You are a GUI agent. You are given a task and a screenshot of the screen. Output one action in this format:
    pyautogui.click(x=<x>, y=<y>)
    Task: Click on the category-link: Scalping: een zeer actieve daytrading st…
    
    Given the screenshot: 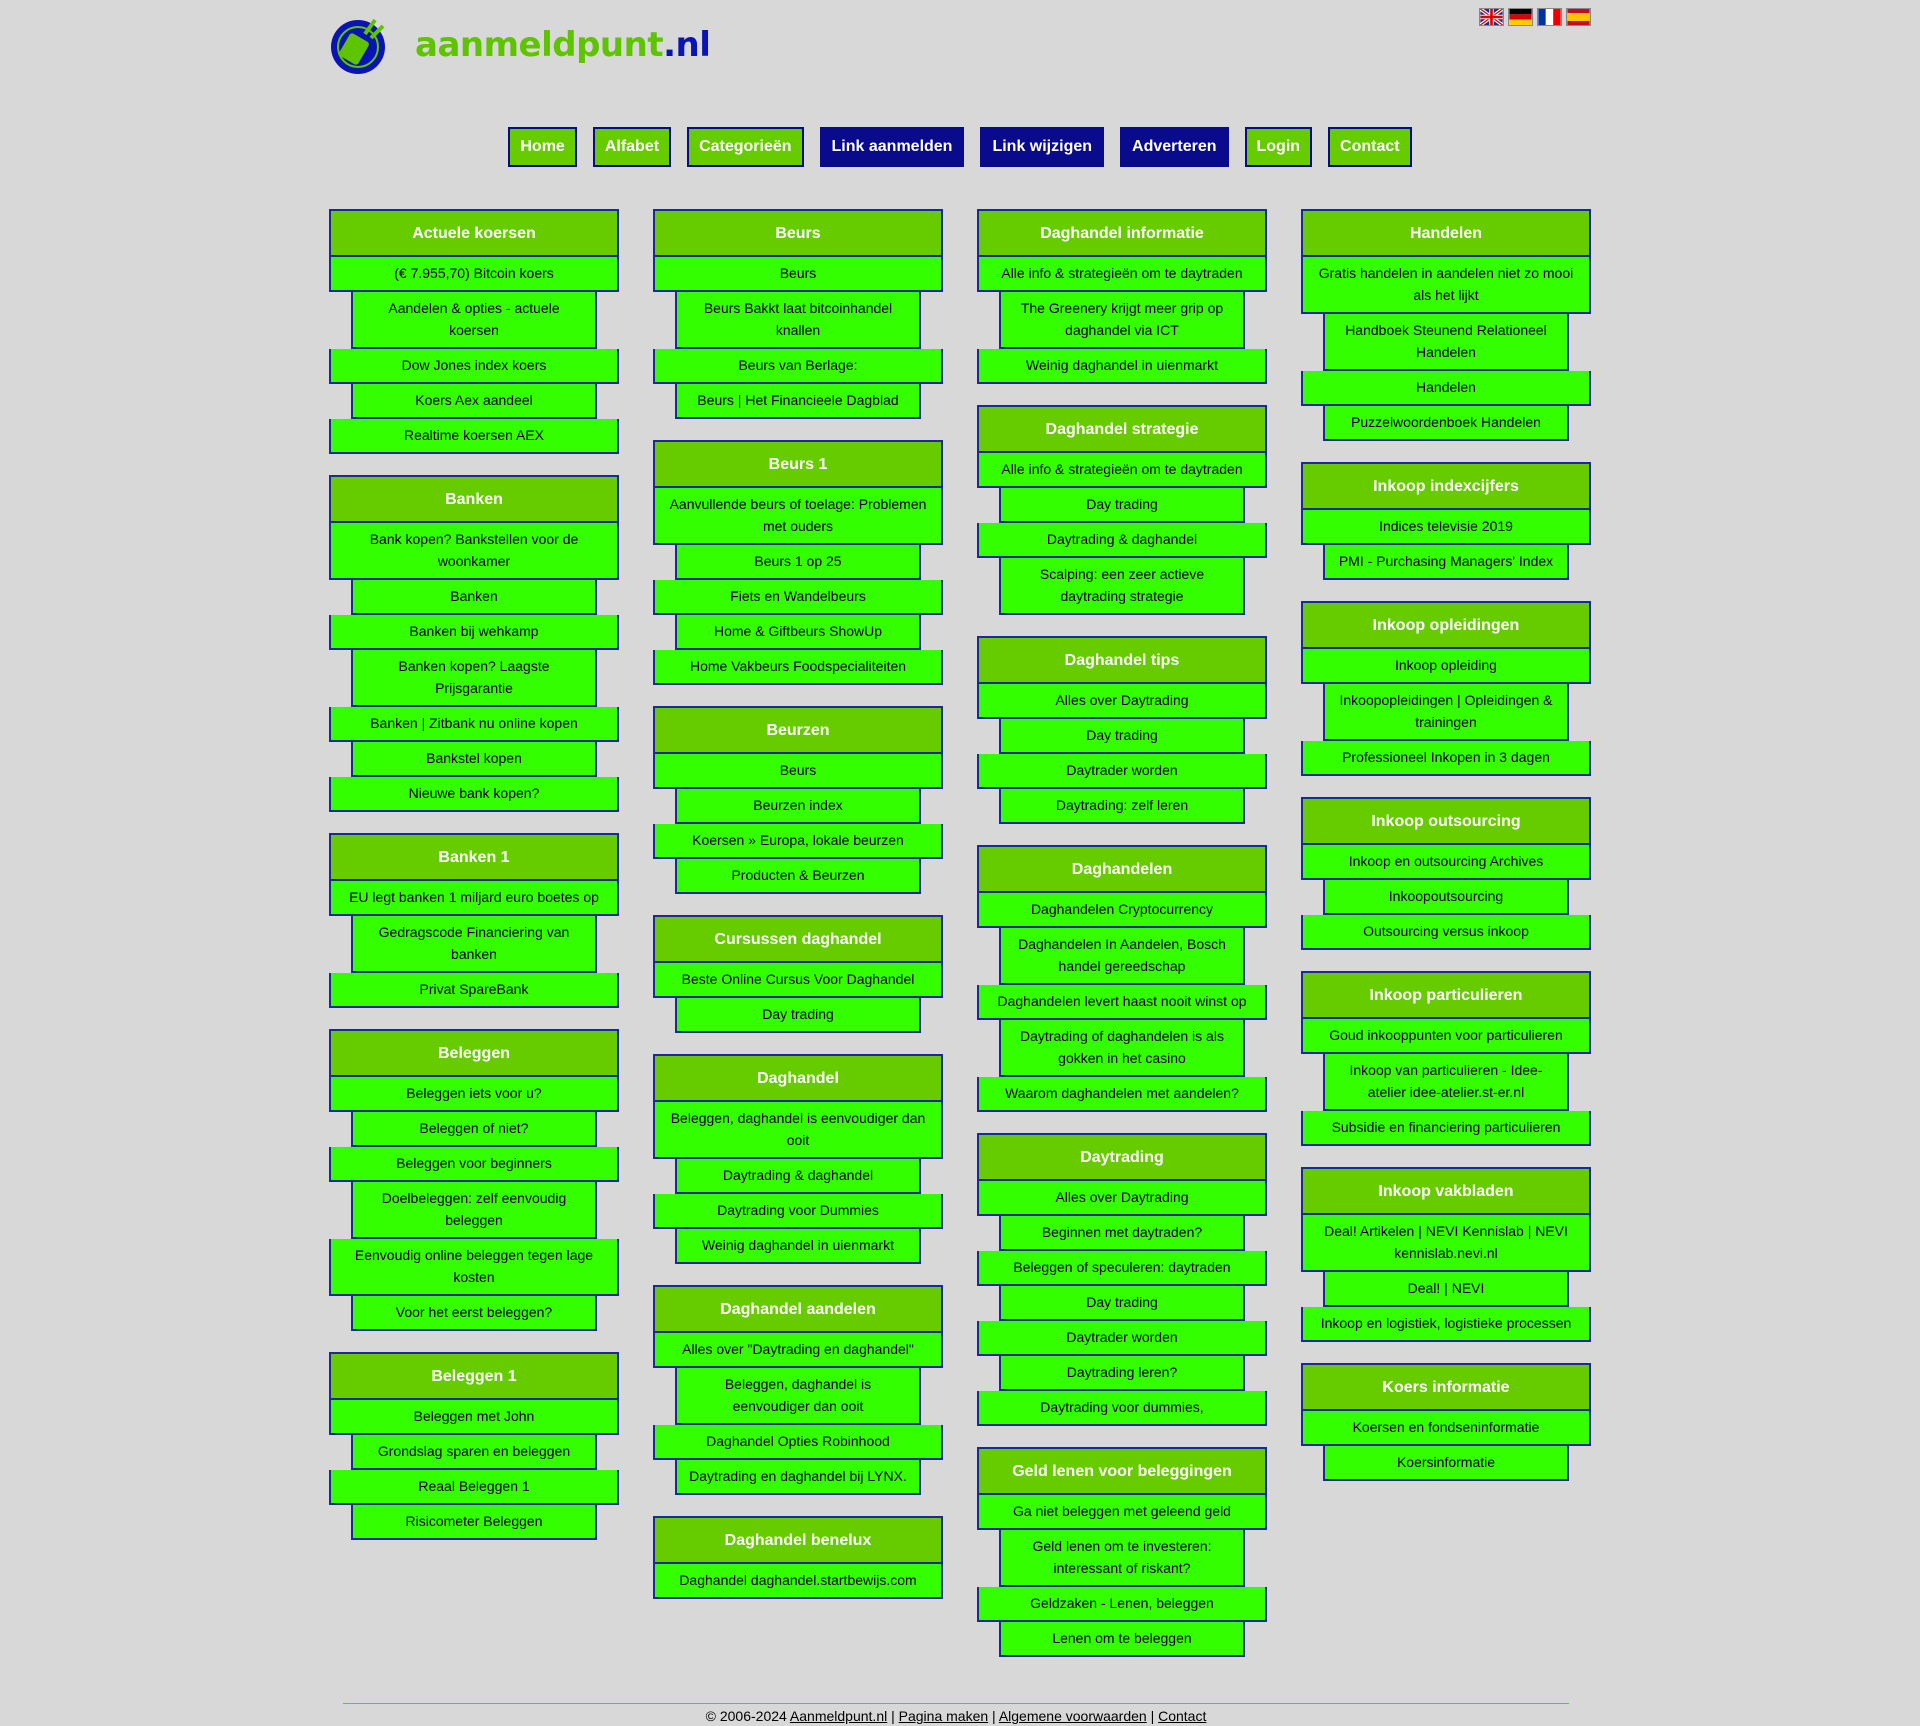 What is the action you would take?
    pyautogui.click(x=1122, y=586)
    